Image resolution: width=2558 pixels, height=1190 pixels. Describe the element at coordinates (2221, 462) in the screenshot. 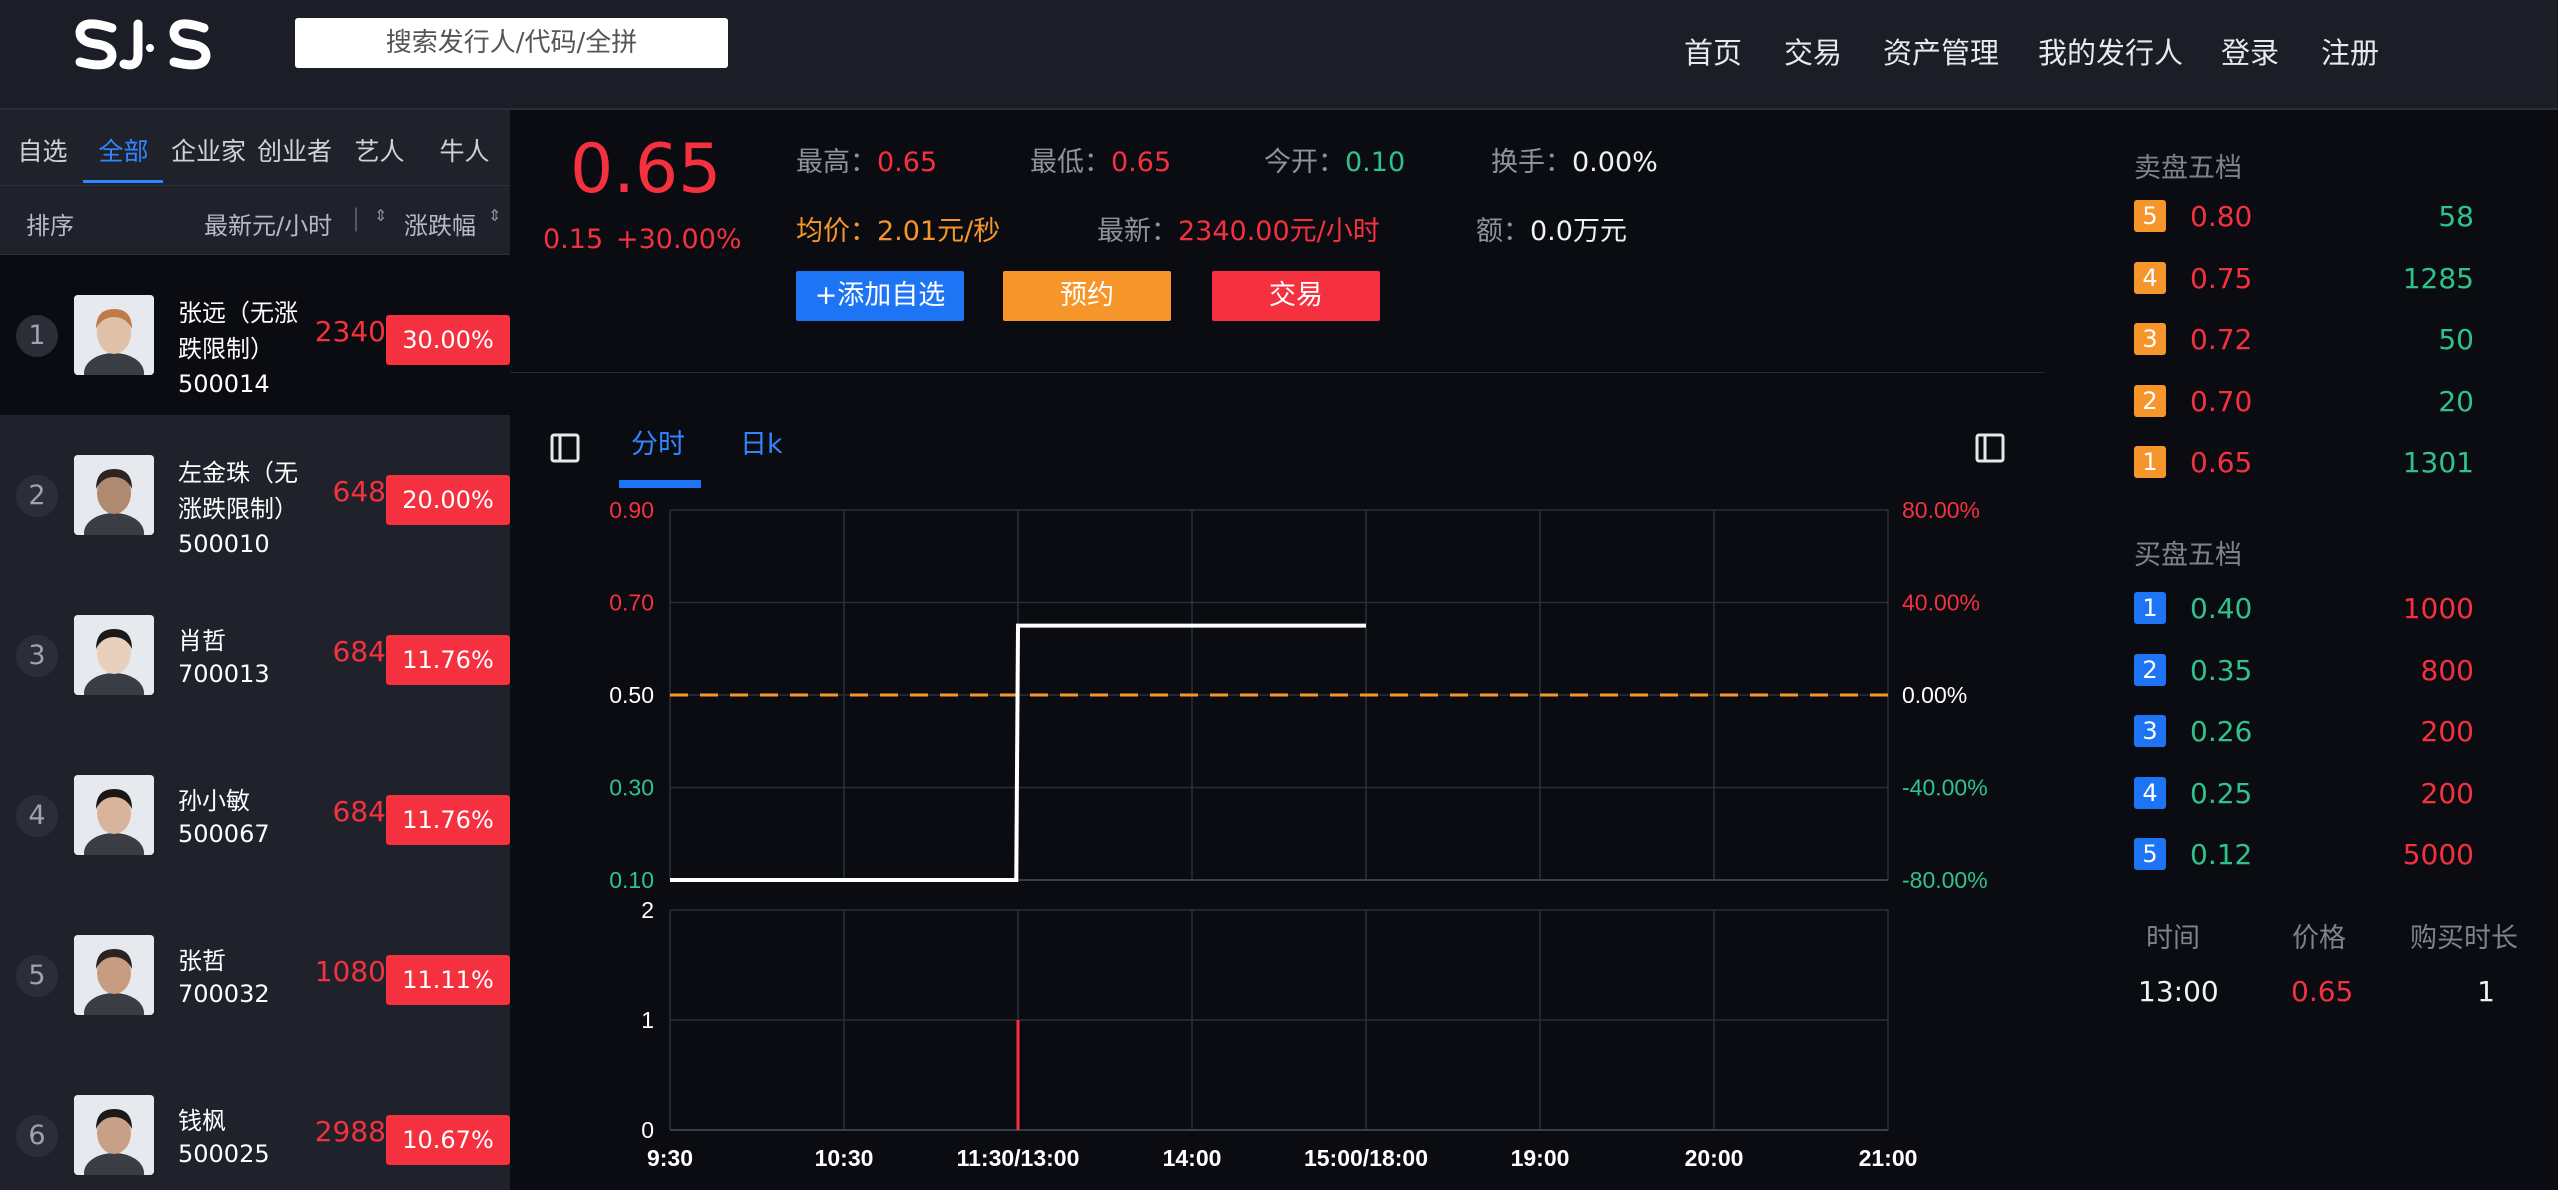

I see `sell-price: 0.65` at that location.